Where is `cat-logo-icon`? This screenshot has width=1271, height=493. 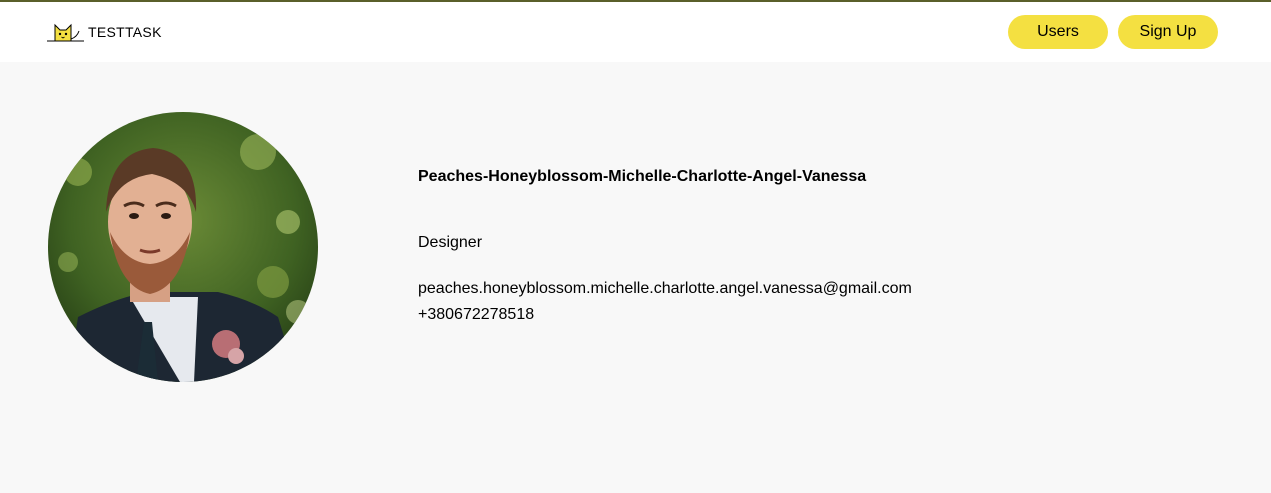
cat-logo-icon is located at coordinates (66, 32).